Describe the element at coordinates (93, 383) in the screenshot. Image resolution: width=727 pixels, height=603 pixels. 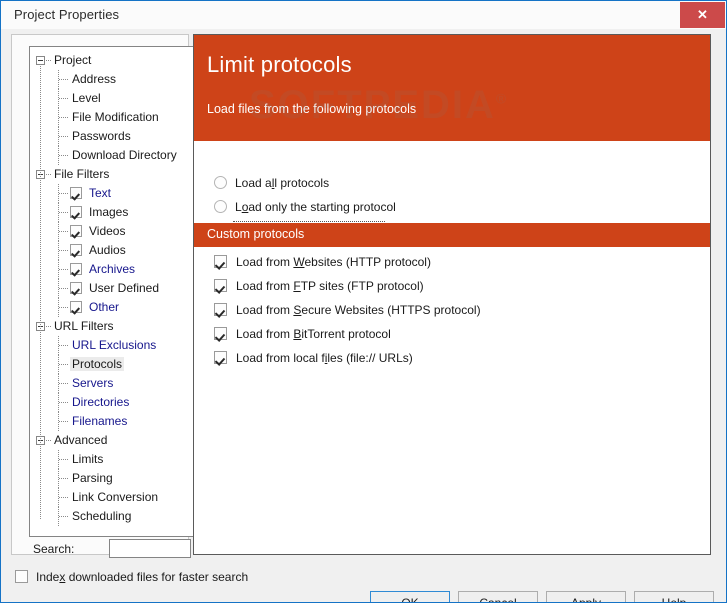
I see `tree-item-label: Servers` at that location.